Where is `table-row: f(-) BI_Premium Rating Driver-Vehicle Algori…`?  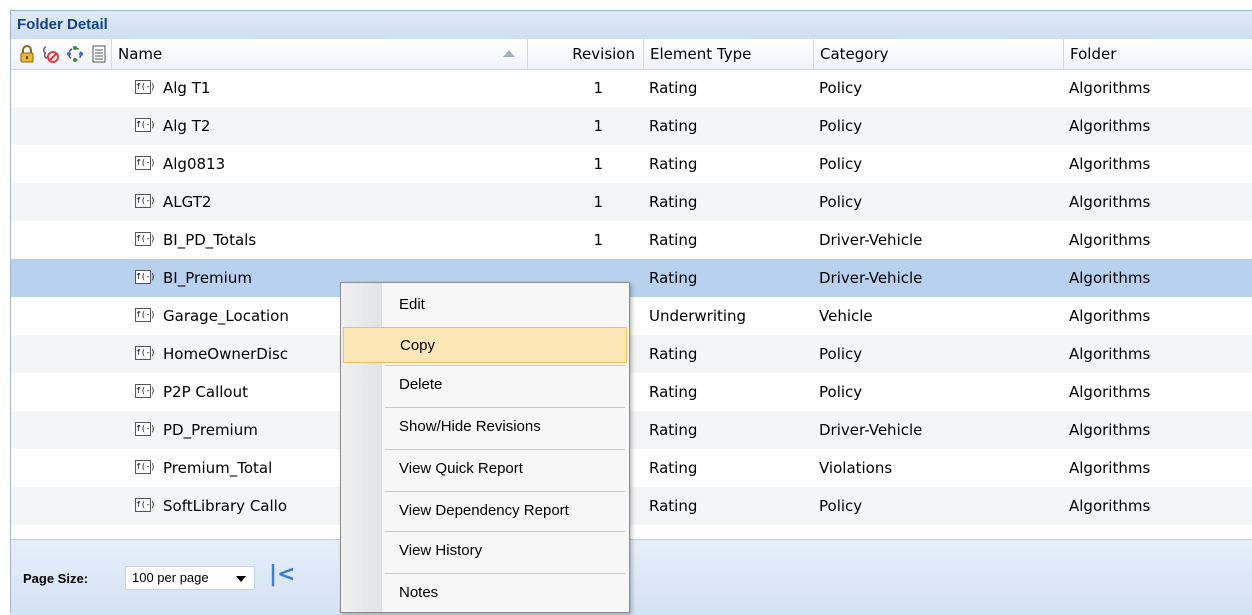 table-row: f(-) BI_Premium Rating Driver-Vehicle Algori… is located at coordinates (631, 278).